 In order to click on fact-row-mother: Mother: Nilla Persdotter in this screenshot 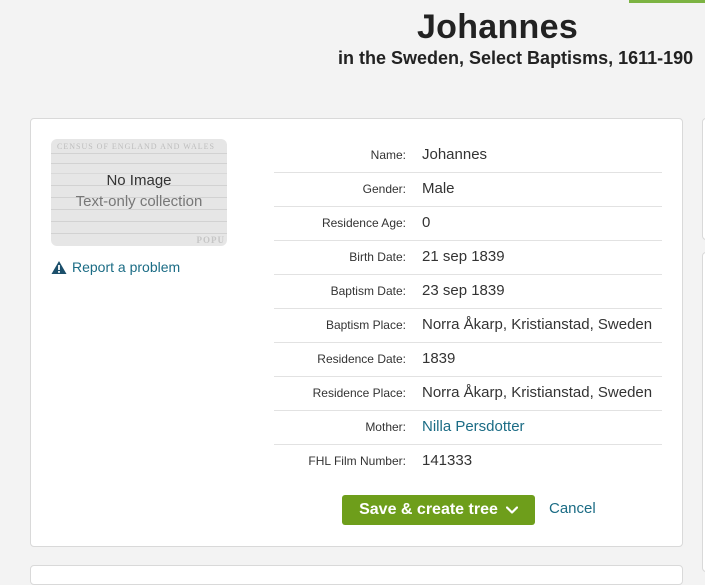, I will do `click(468, 427)`.